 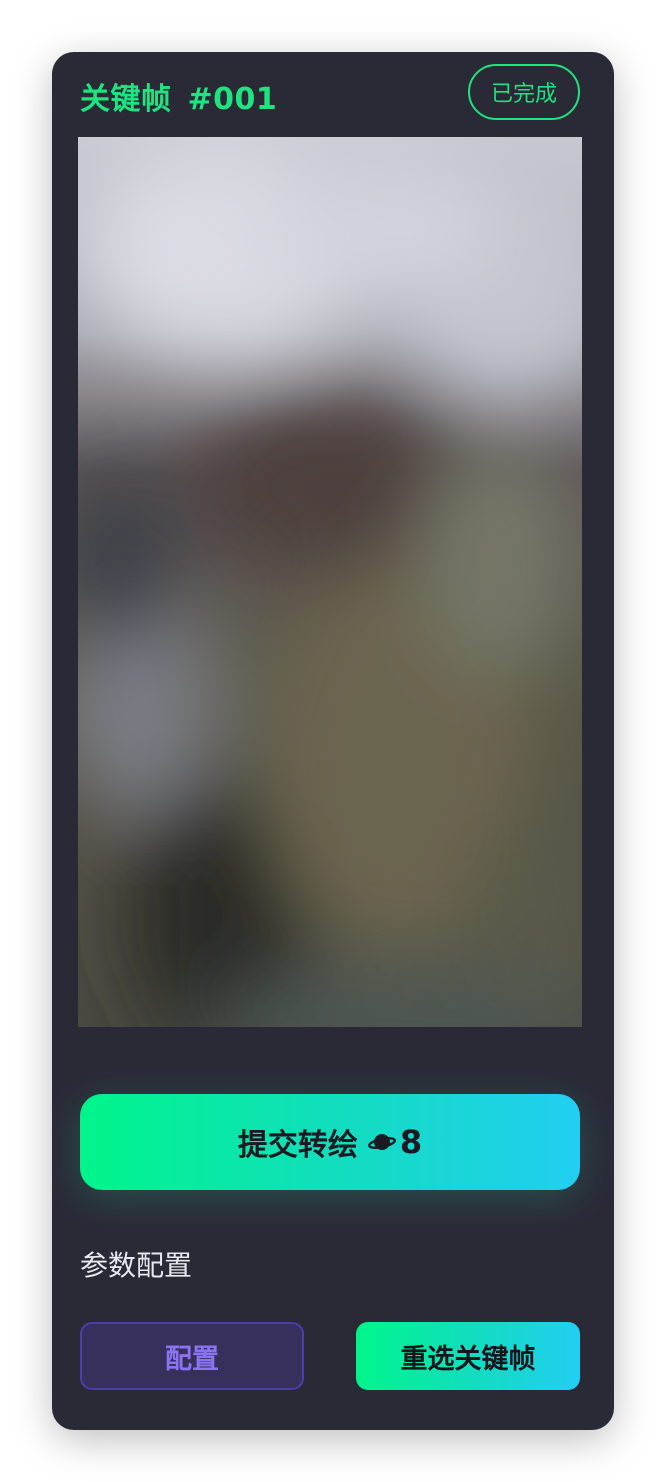 I want to click on config-button: 配置, so click(x=192, y=1356).